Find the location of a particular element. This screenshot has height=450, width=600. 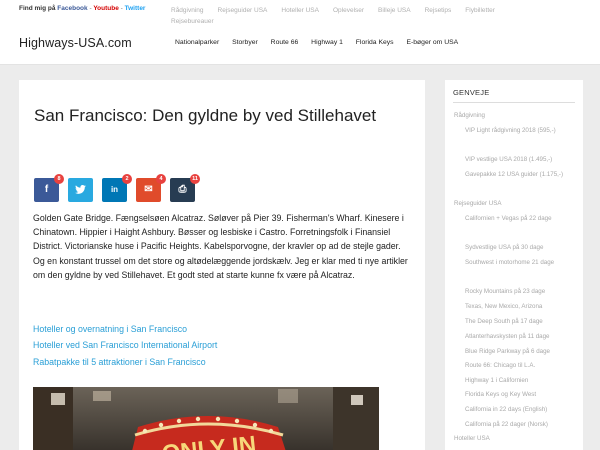

sidebar-item-rejseguider: Rejseguider USA is located at coordinates (477, 204).